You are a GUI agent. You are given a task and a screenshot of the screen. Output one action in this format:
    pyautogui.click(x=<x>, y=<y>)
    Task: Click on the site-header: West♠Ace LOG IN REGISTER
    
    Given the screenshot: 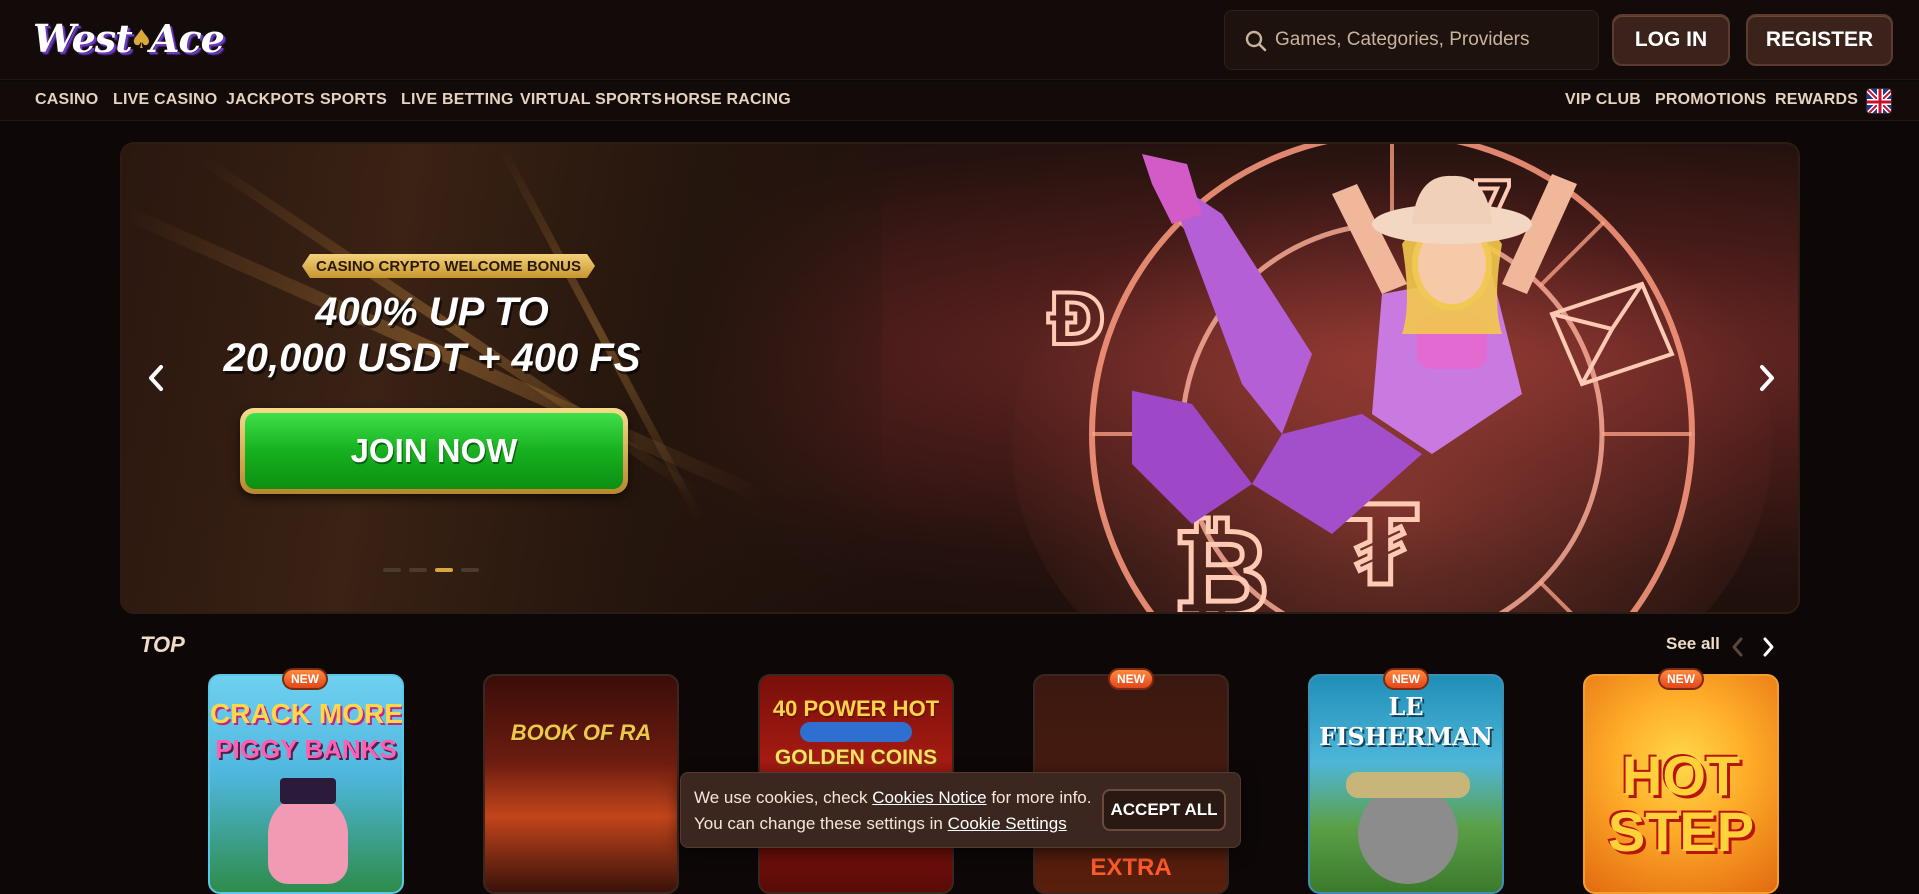 What is the action you would take?
    pyautogui.click(x=959, y=40)
    